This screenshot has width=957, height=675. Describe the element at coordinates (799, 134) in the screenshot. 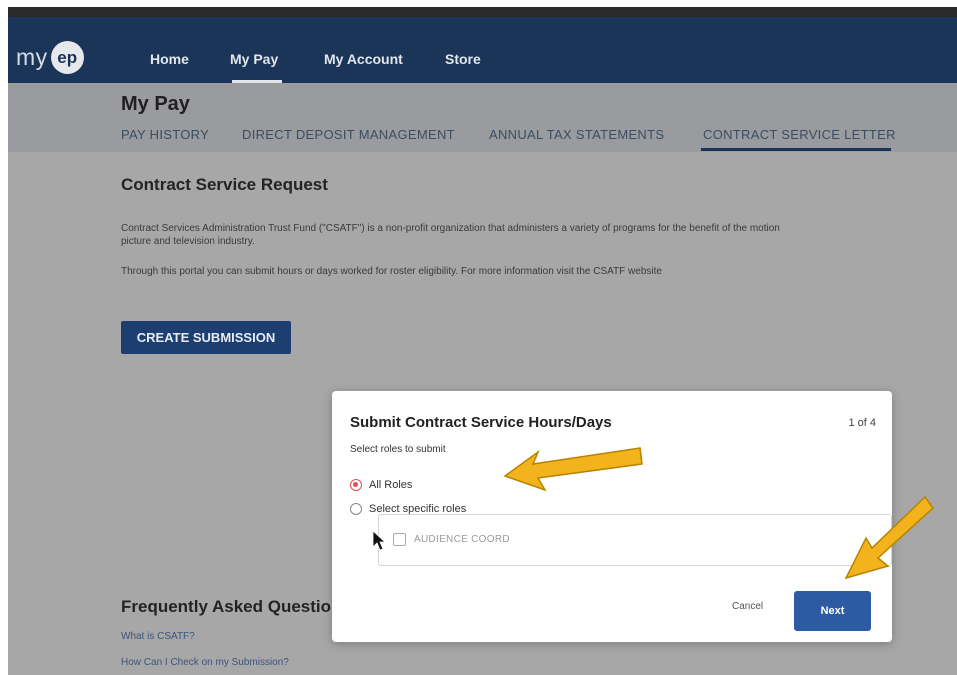

I see `tab-contract-service-letter: CONTRACT SERVICE LETTER` at that location.